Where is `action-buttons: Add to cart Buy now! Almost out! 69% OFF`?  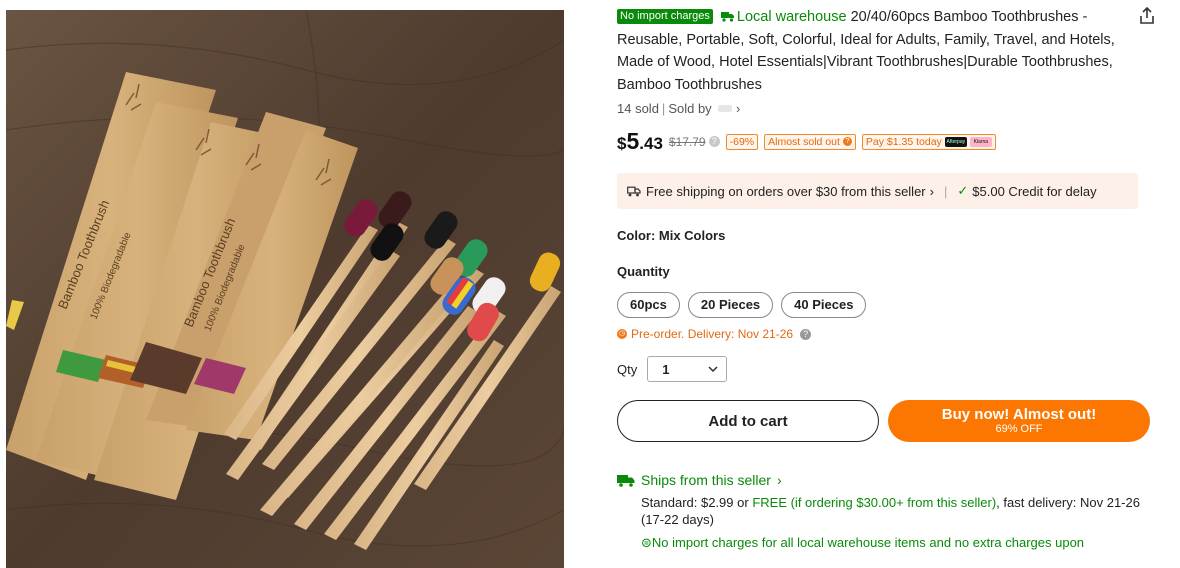
action-buttons: Add to cart Buy now! Almost out! 69% OFF is located at coordinates (887, 421).